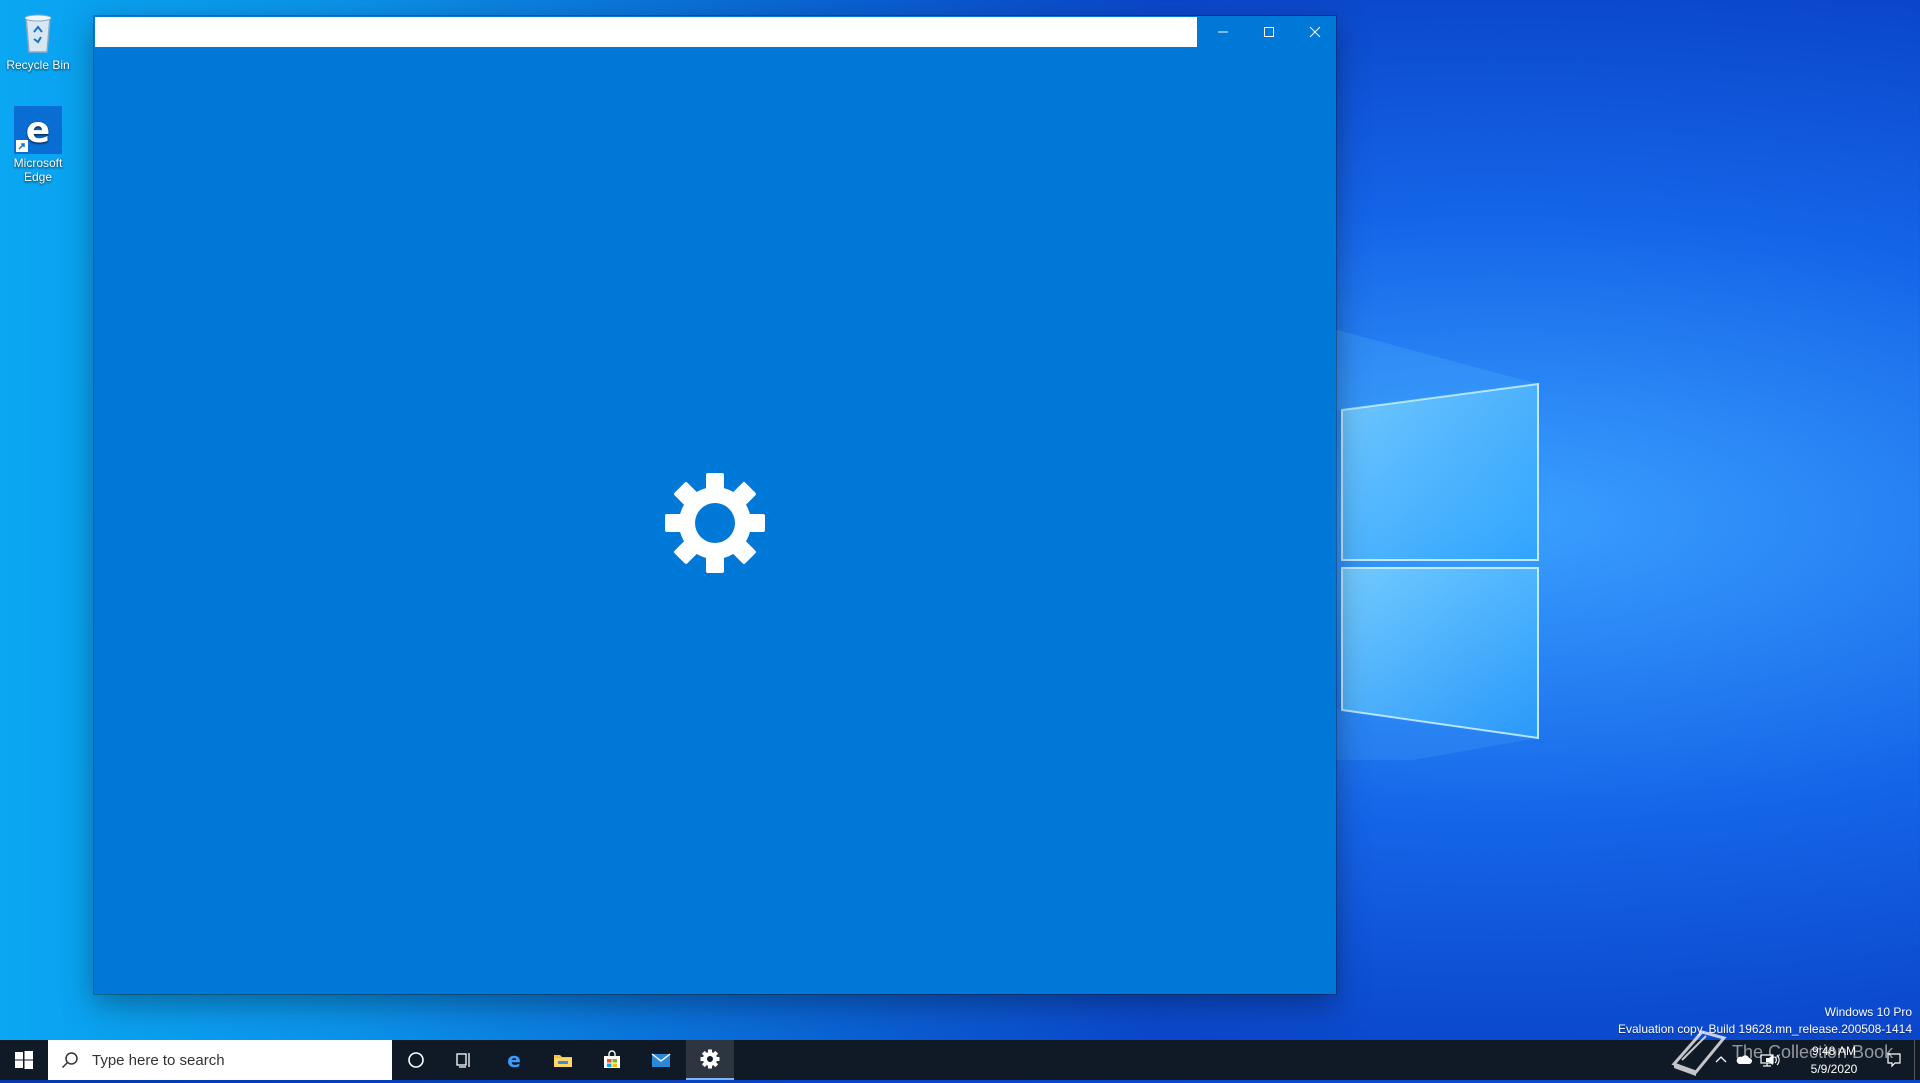  What do you see at coordinates (69, 1060) in the screenshot?
I see `search-icon` at bounding box center [69, 1060].